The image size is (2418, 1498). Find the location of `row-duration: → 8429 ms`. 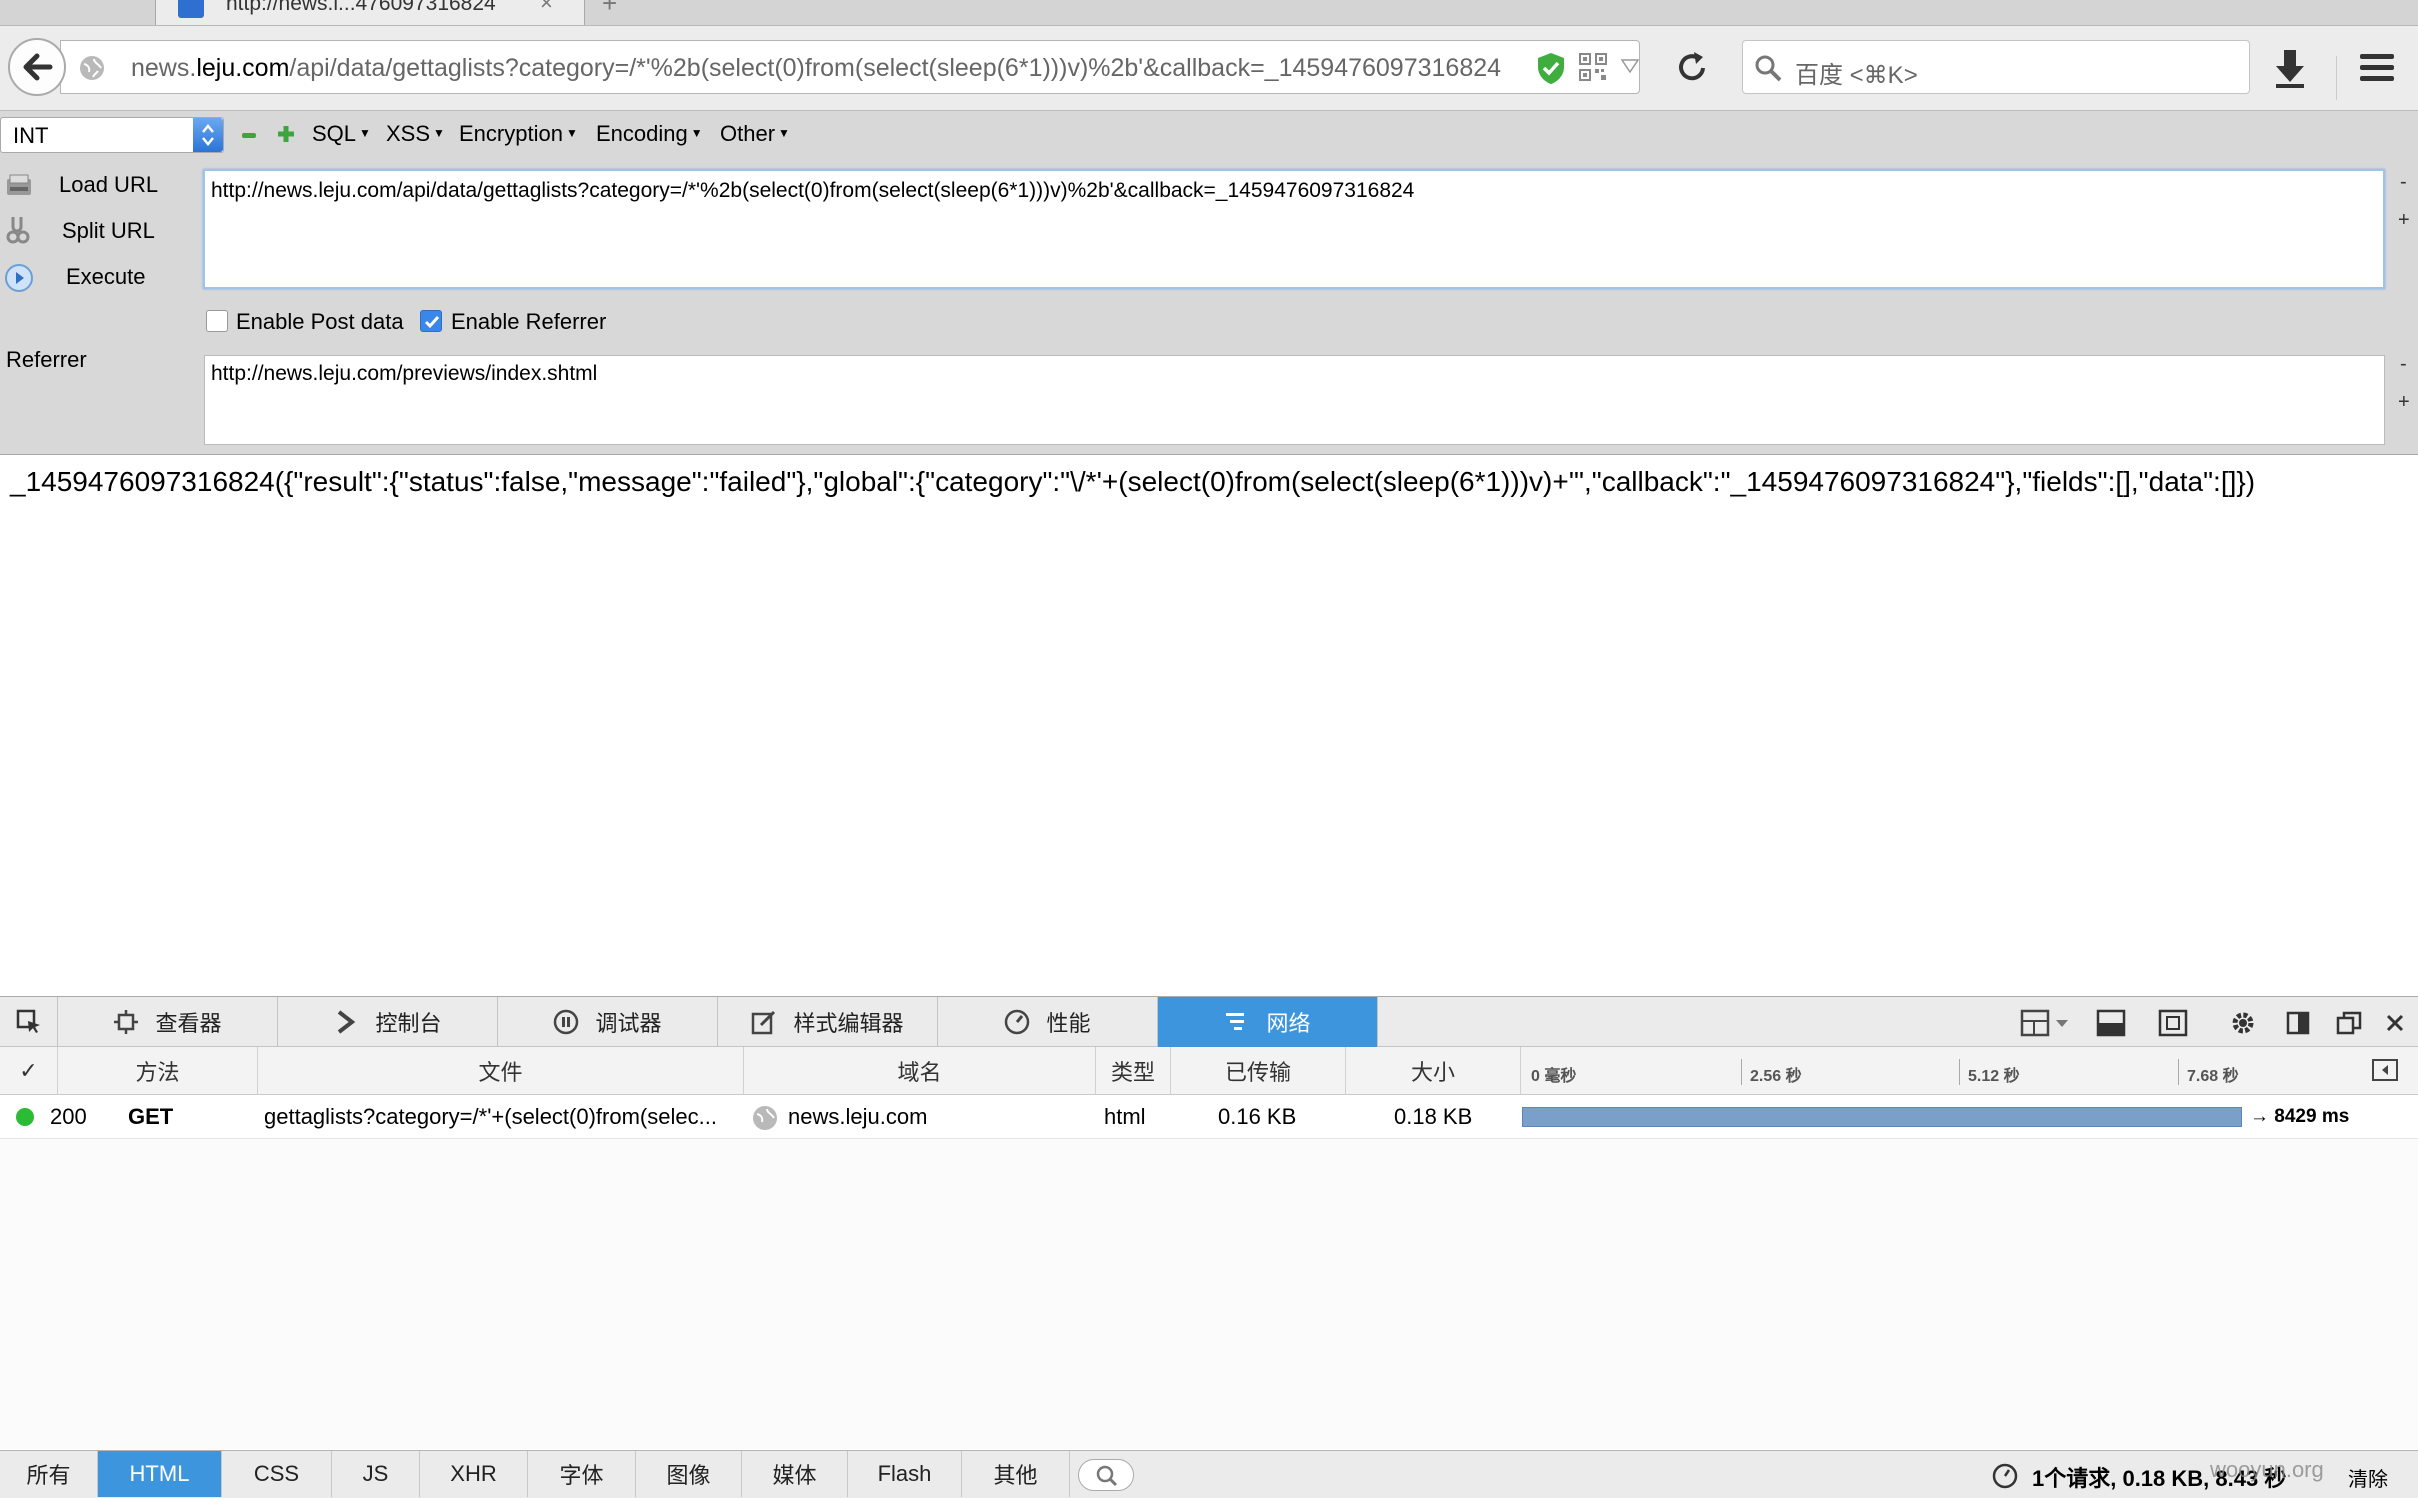

row-duration: → 8429 ms is located at coordinates (2300, 1116).